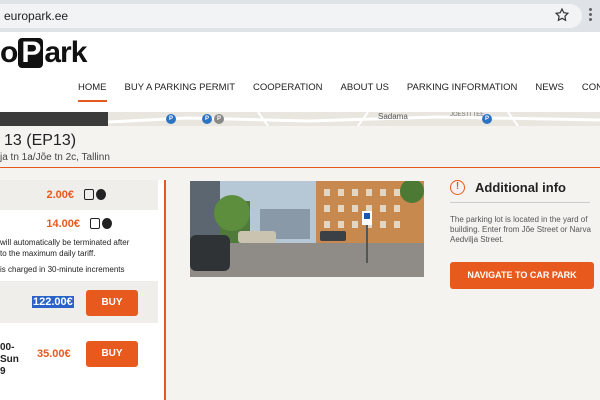 The image size is (600, 400). Describe the element at coordinates (354, 119) in the screenshot. I see `map-roads` at that location.